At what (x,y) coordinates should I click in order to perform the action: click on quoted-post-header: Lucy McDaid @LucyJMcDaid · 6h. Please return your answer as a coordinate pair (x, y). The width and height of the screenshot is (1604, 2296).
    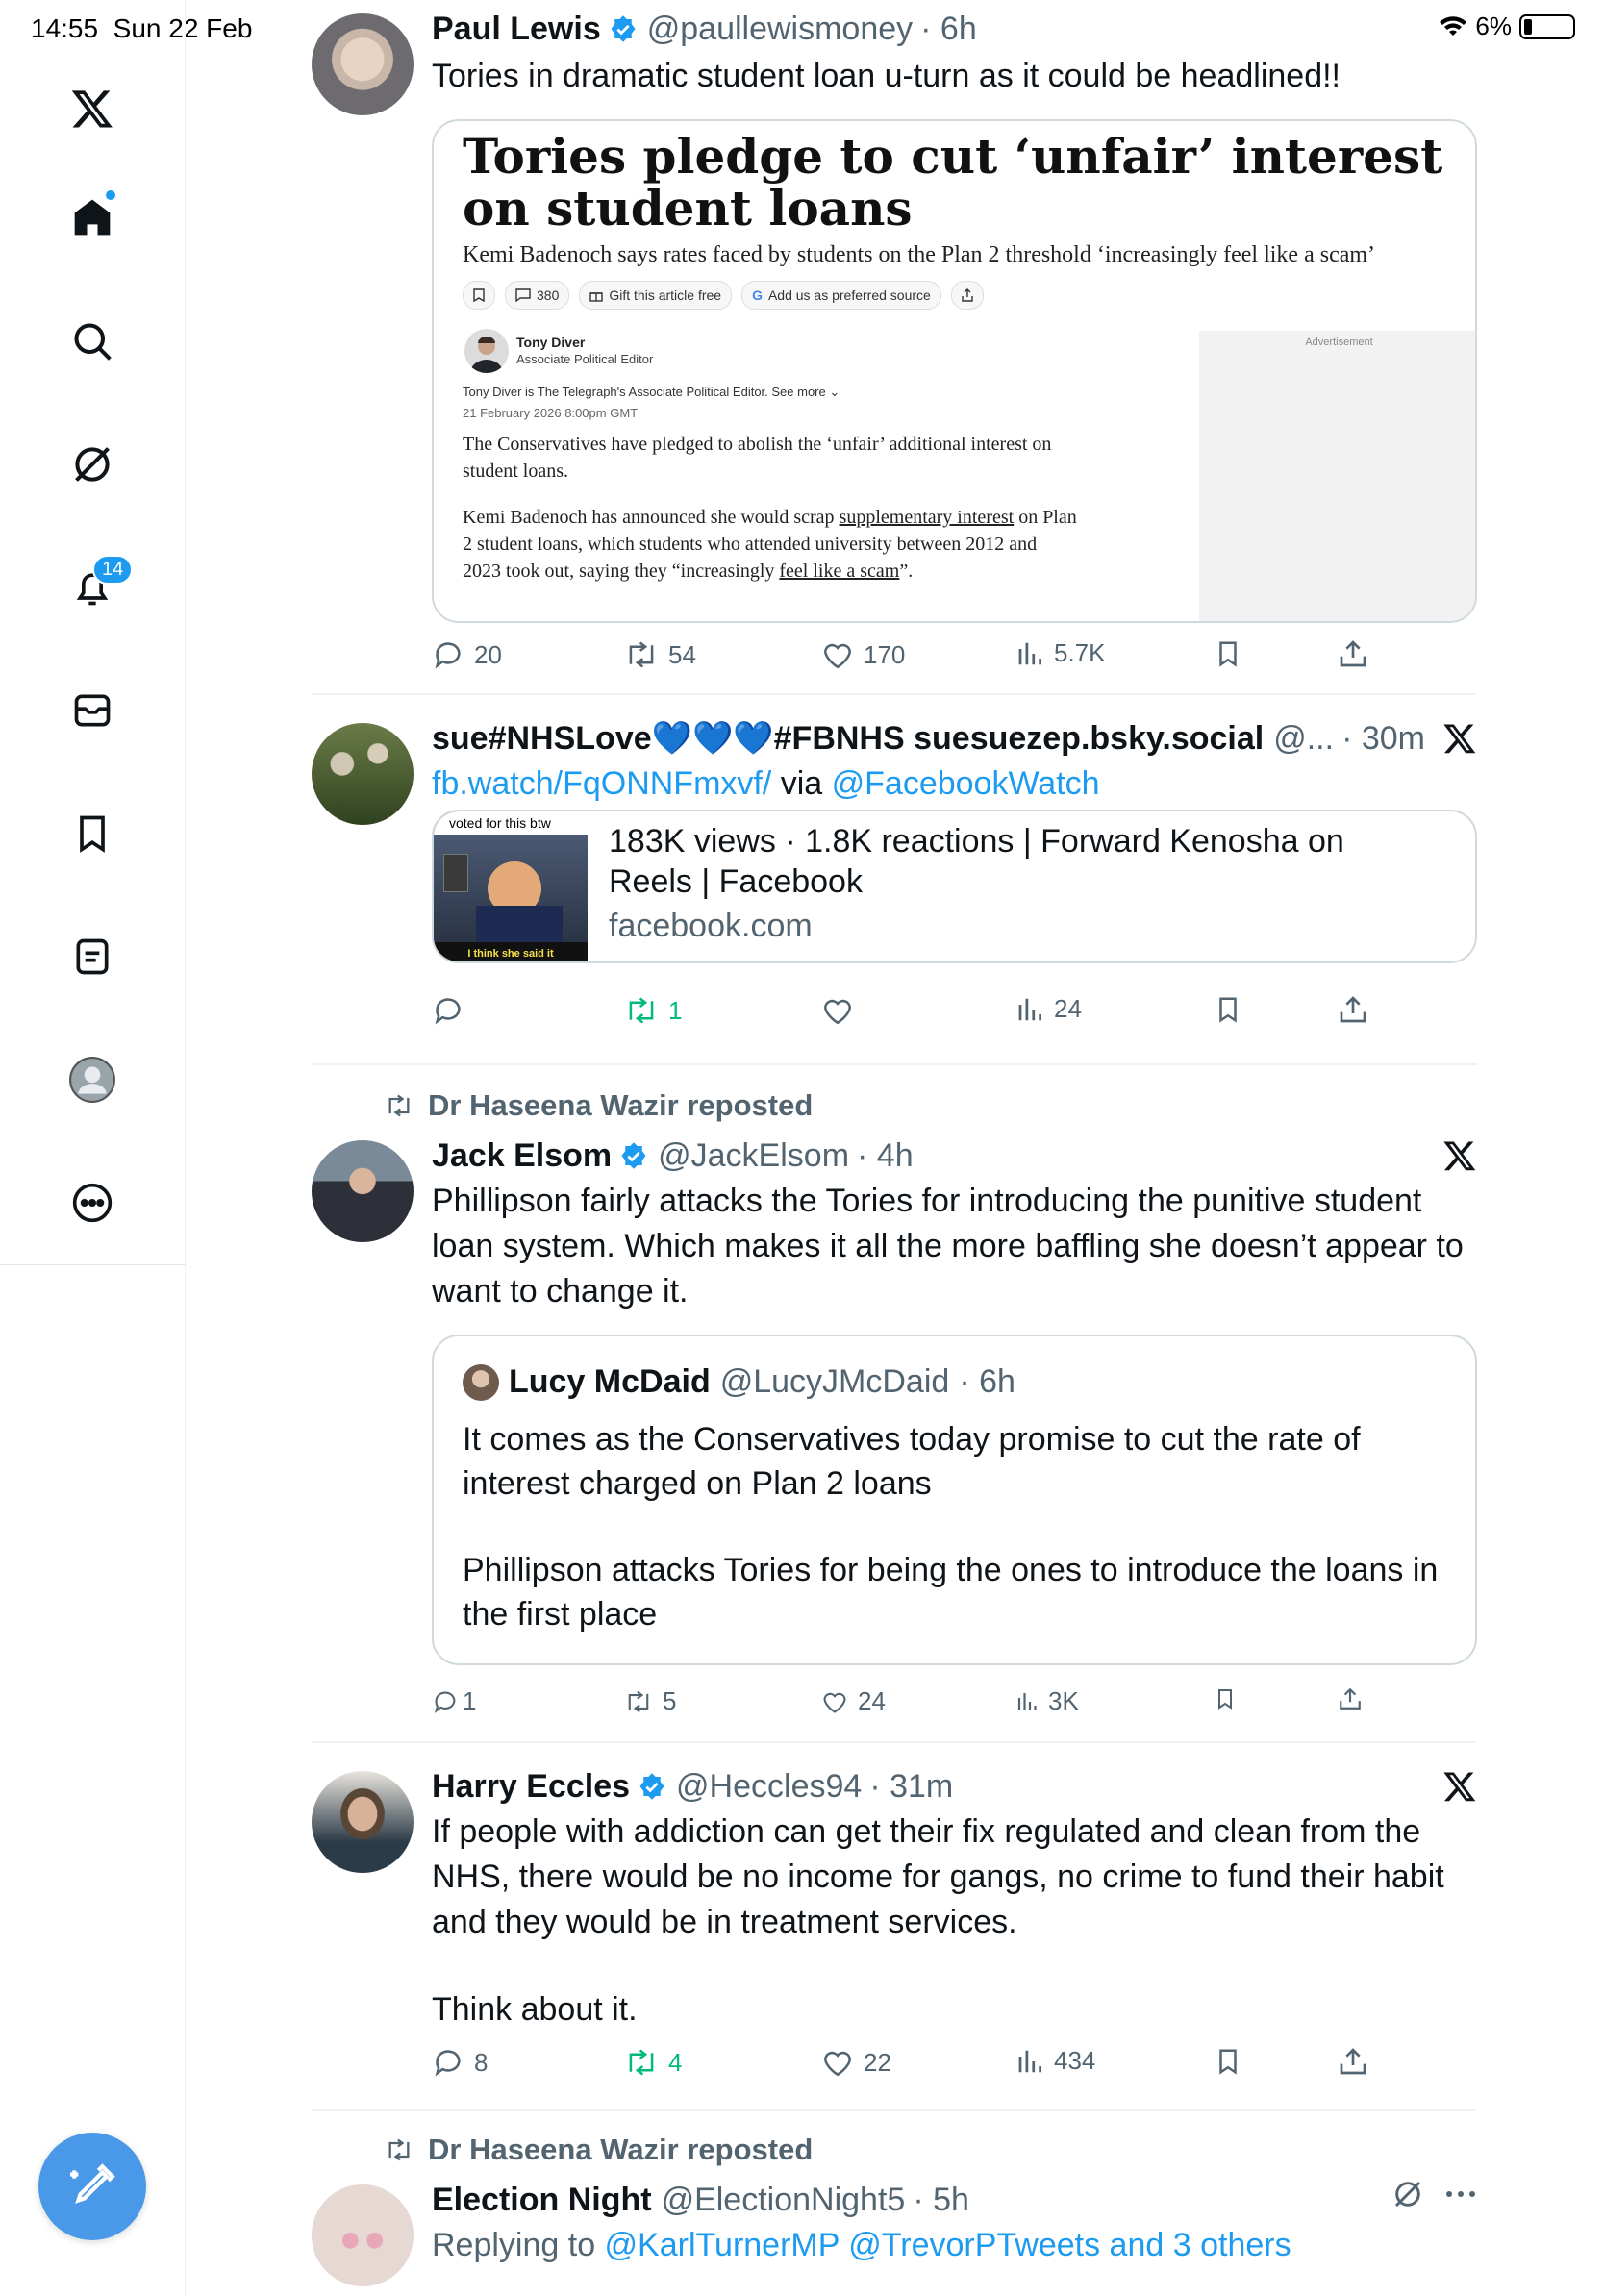
    Looking at the image, I should click on (739, 1382).